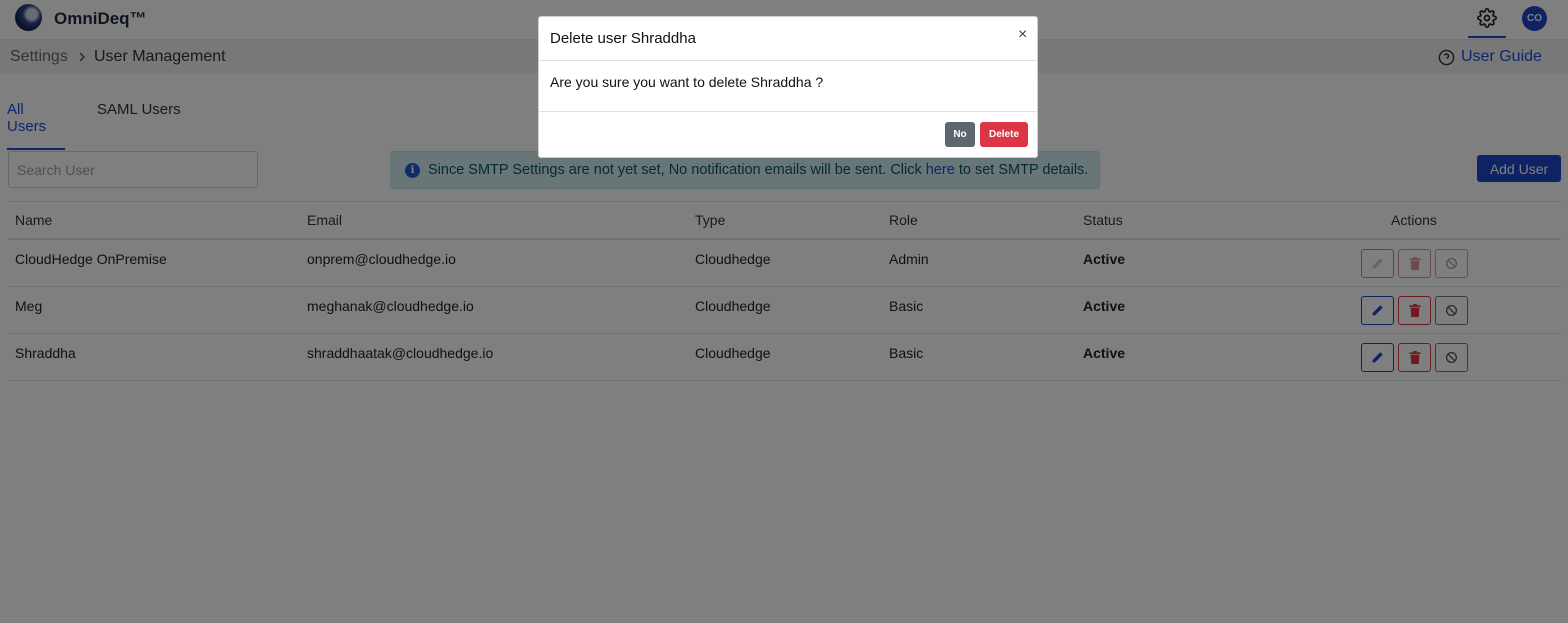 The width and height of the screenshot is (1568, 623). Describe the element at coordinates (788, 134) in the screenshot. I see `modal-footer: No Delete` at that location.